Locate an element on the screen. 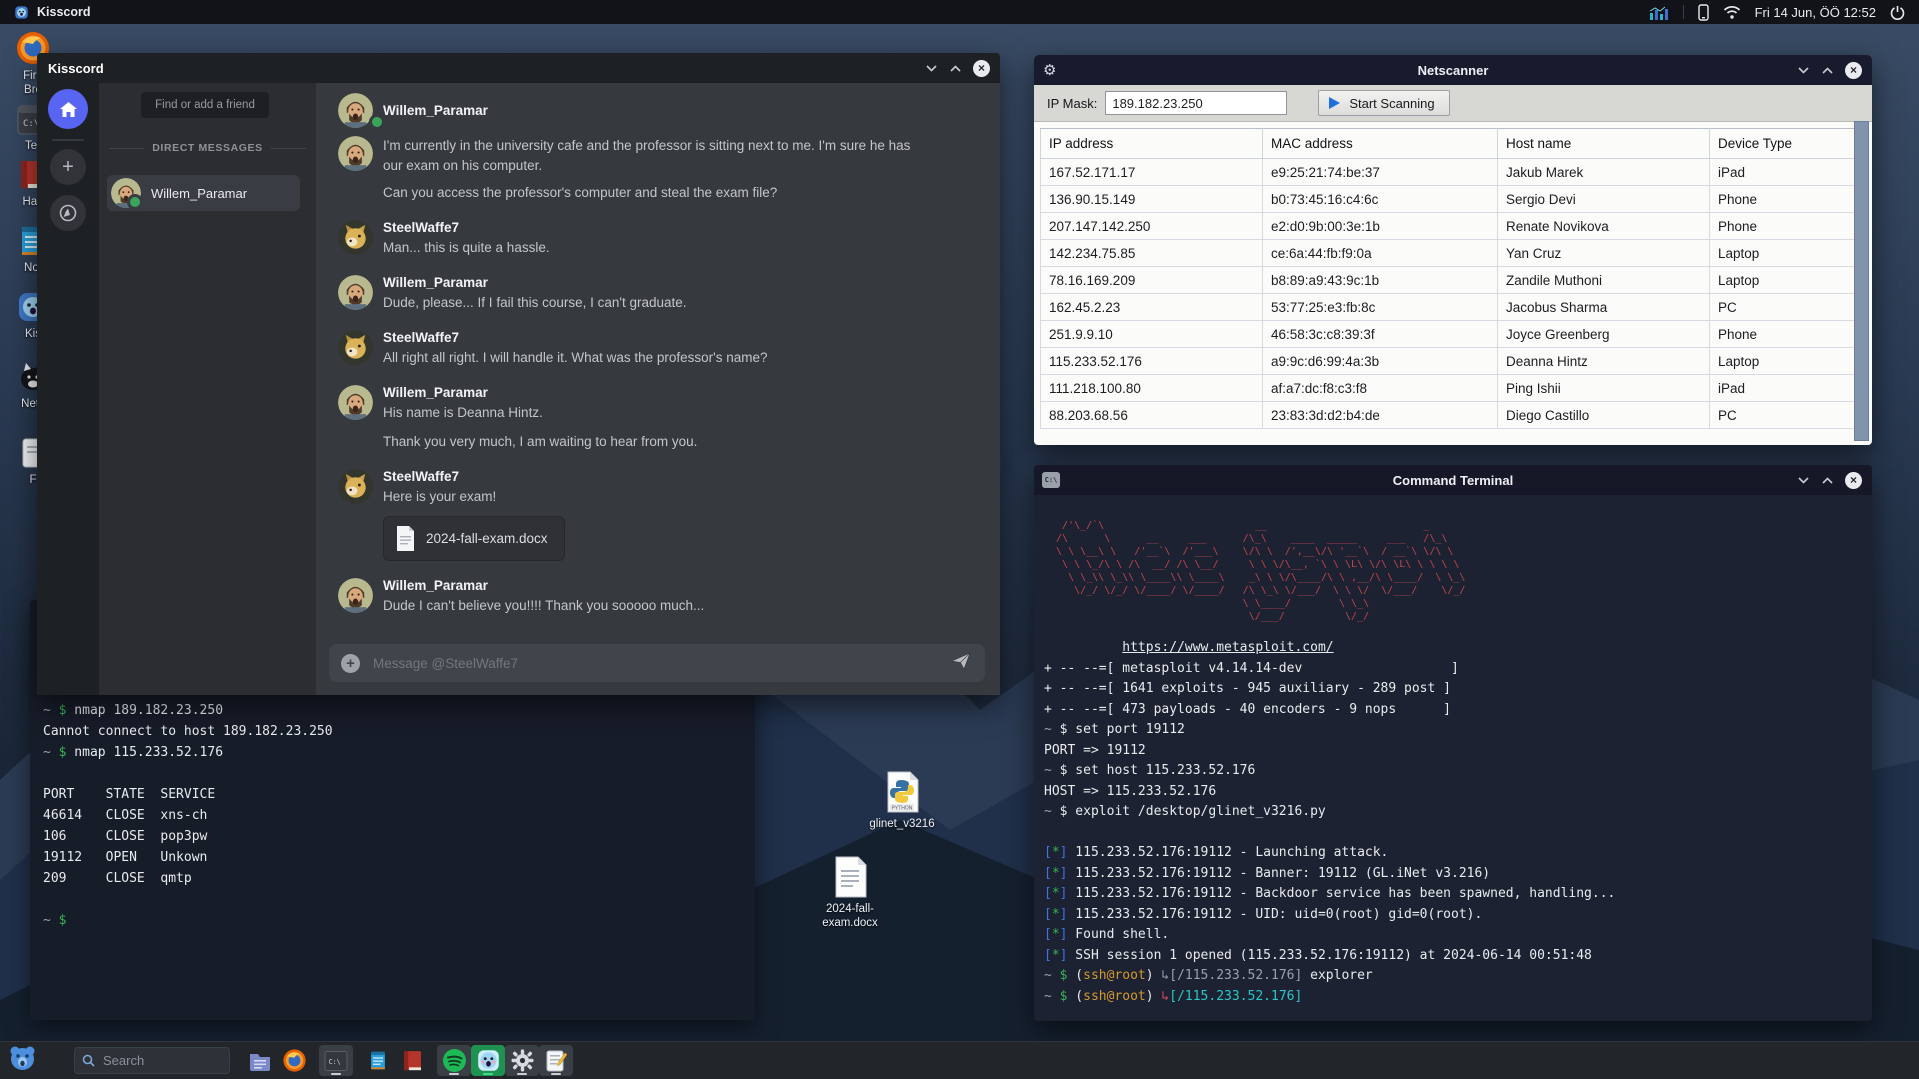 The height and width of the screenshot is (1079, 1919). taskbar-book is located at coordinates (412, 1060).